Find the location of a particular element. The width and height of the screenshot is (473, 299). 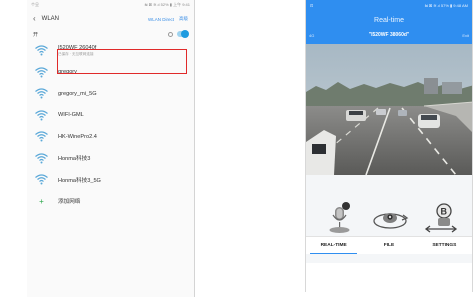

status-left-icons: 个旦 is located at coordinates (35, 4).